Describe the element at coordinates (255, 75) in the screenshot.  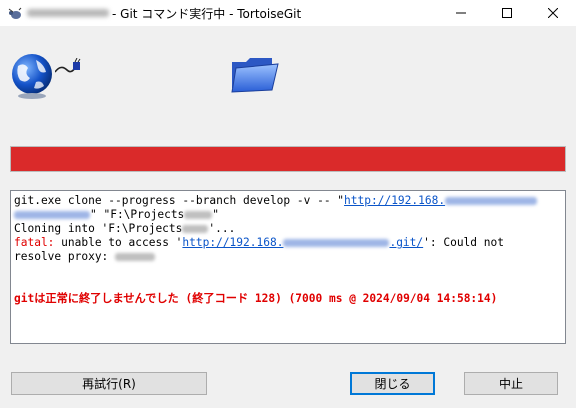
I see `folder-icon` at that location.